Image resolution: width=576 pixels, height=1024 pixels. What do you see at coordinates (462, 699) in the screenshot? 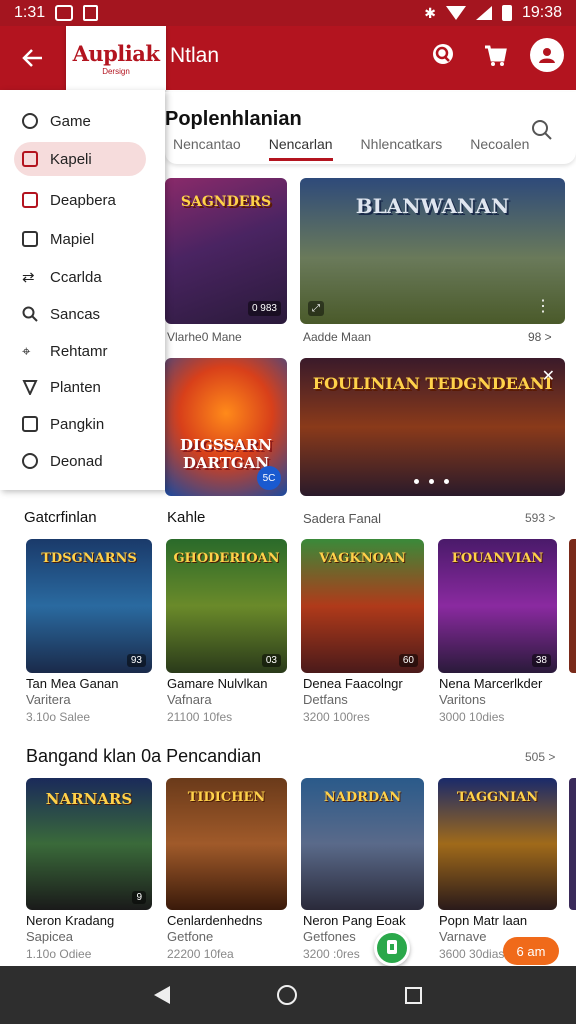
I see `card-subtitle: Varitons` at bounding box center [462, 699].